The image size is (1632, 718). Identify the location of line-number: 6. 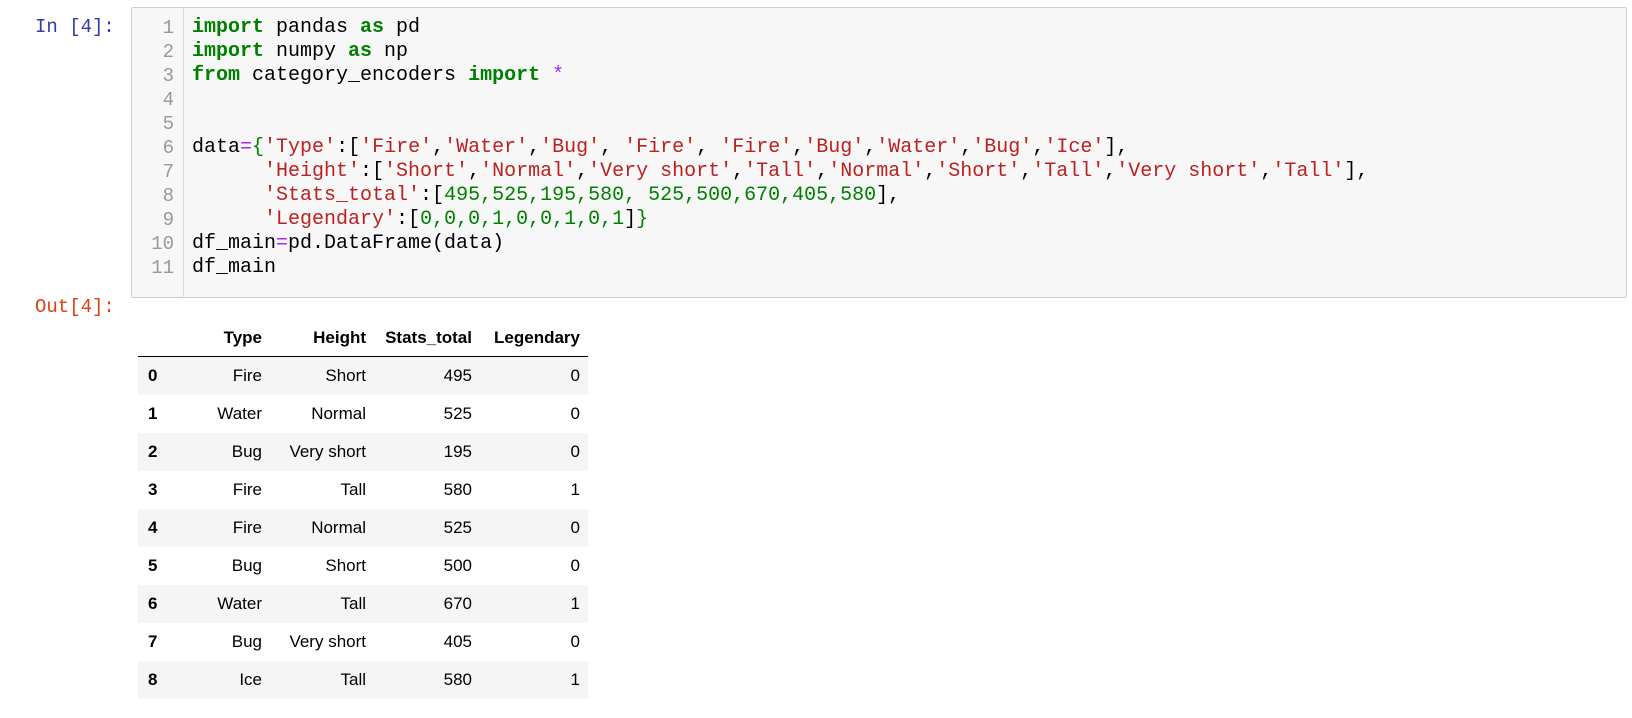
(168, 148).